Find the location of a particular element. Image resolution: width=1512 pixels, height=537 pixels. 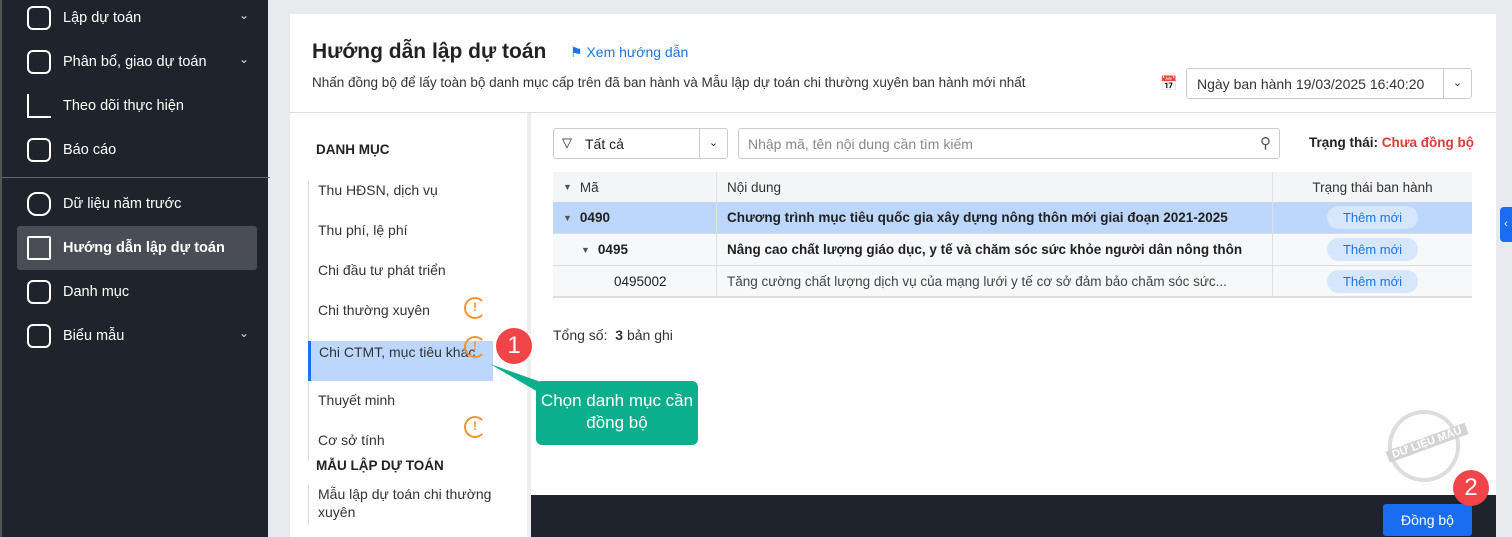

step-badge-1: 1 is located at coordinates (514, 346).